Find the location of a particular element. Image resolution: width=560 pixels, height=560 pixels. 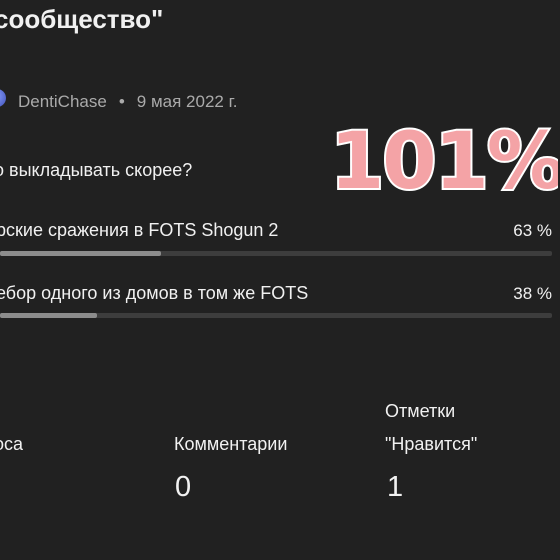

likes-label-line2: "Нравится" is located at coordinates (431, 444).